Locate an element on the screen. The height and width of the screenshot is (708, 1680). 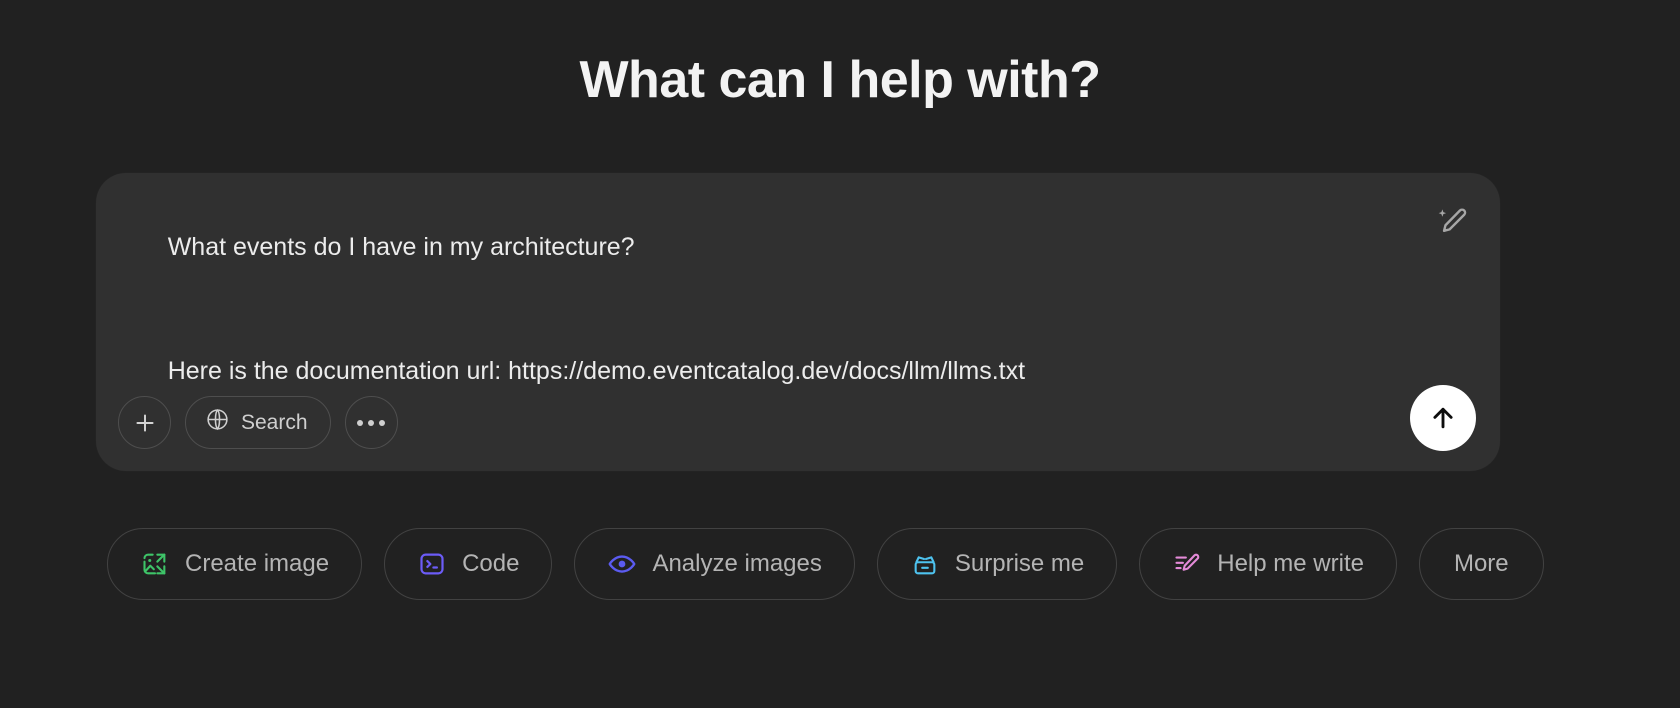
eye-icon is located at coordinates (622, 564).